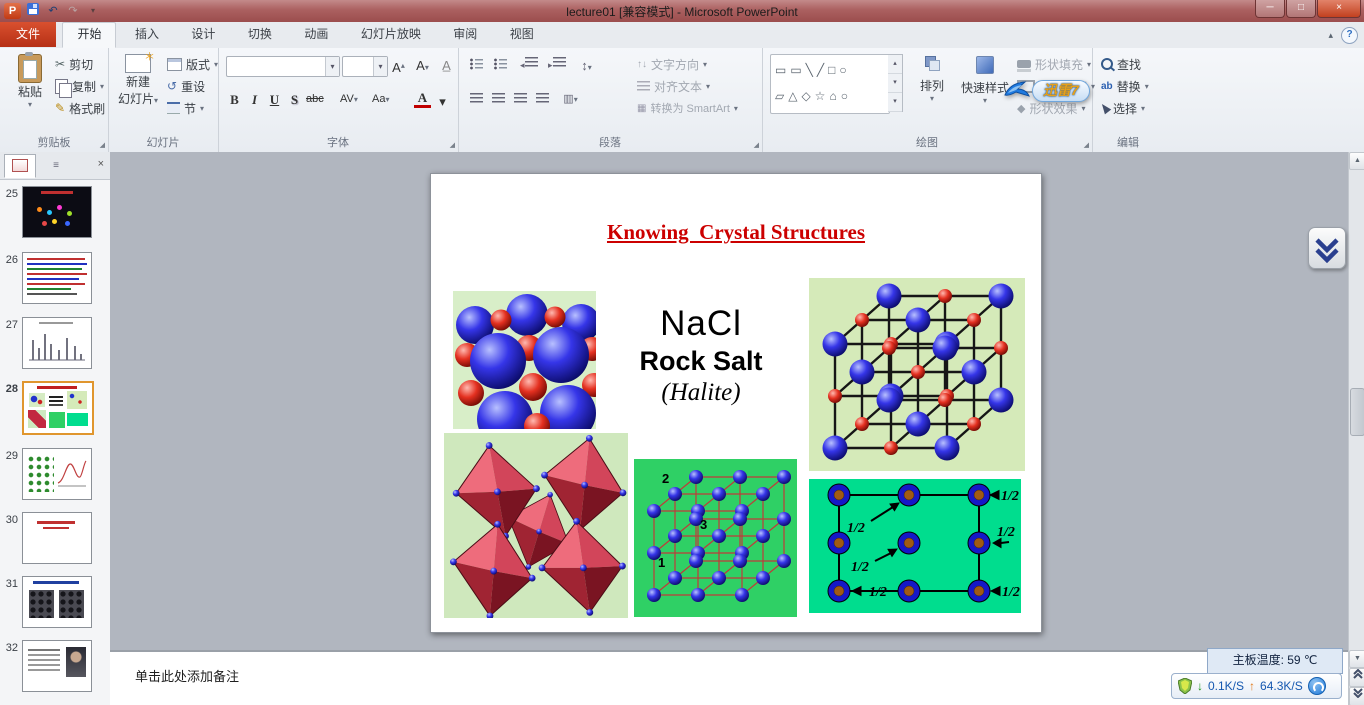  What do you see at coordinates (1125, 86) in the screenshot?
I see `replace-button: ab 替换 ▾` at bounding box center [1125, 86].